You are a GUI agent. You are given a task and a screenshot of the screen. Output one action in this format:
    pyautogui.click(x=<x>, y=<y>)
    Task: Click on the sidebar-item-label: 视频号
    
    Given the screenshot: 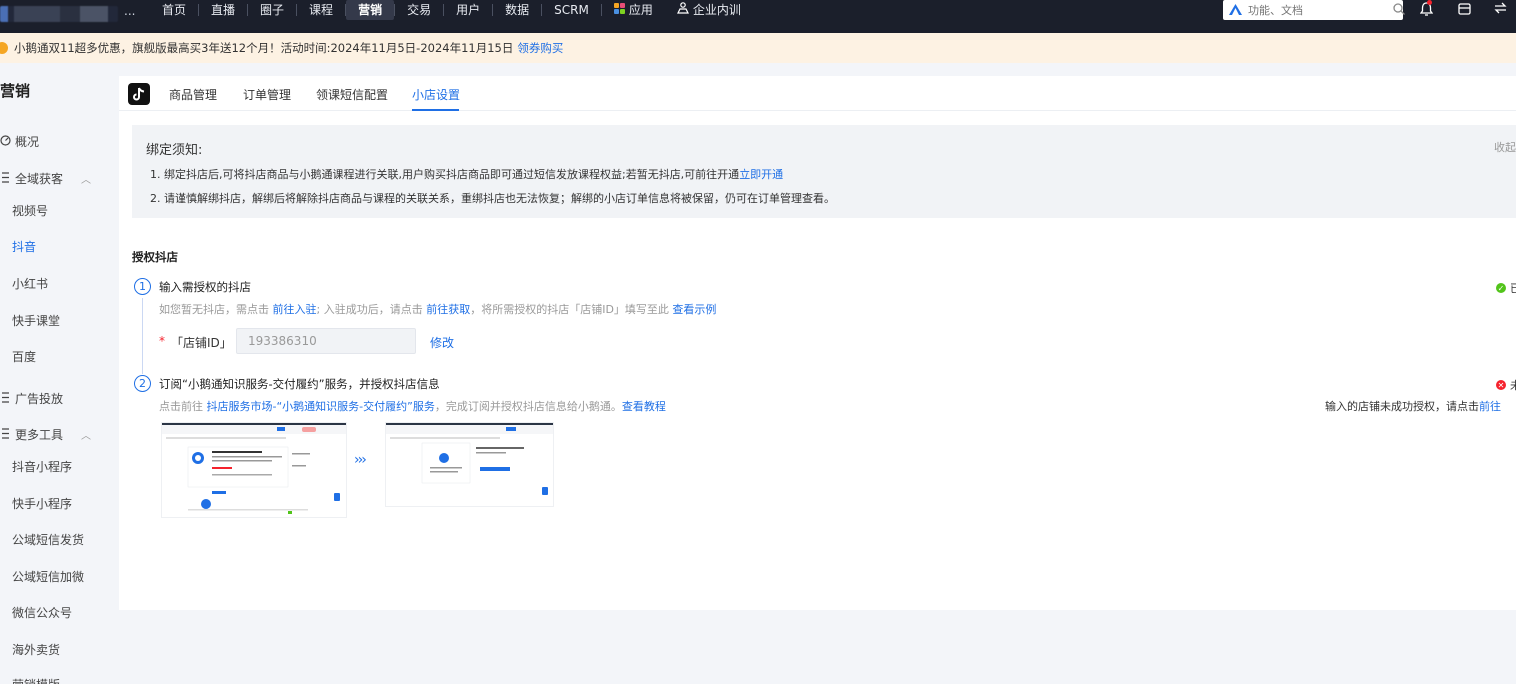 What is the action you would take?
    pyautogui.click(x=30, y=211)
    